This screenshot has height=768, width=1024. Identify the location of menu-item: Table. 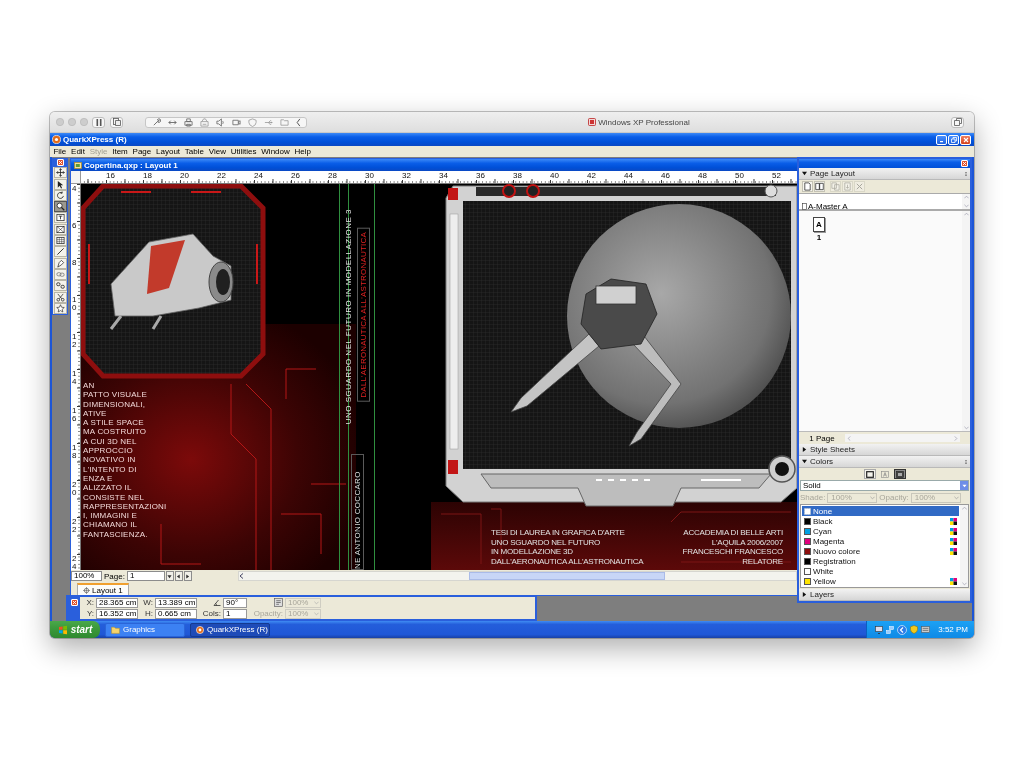
(194, 151).